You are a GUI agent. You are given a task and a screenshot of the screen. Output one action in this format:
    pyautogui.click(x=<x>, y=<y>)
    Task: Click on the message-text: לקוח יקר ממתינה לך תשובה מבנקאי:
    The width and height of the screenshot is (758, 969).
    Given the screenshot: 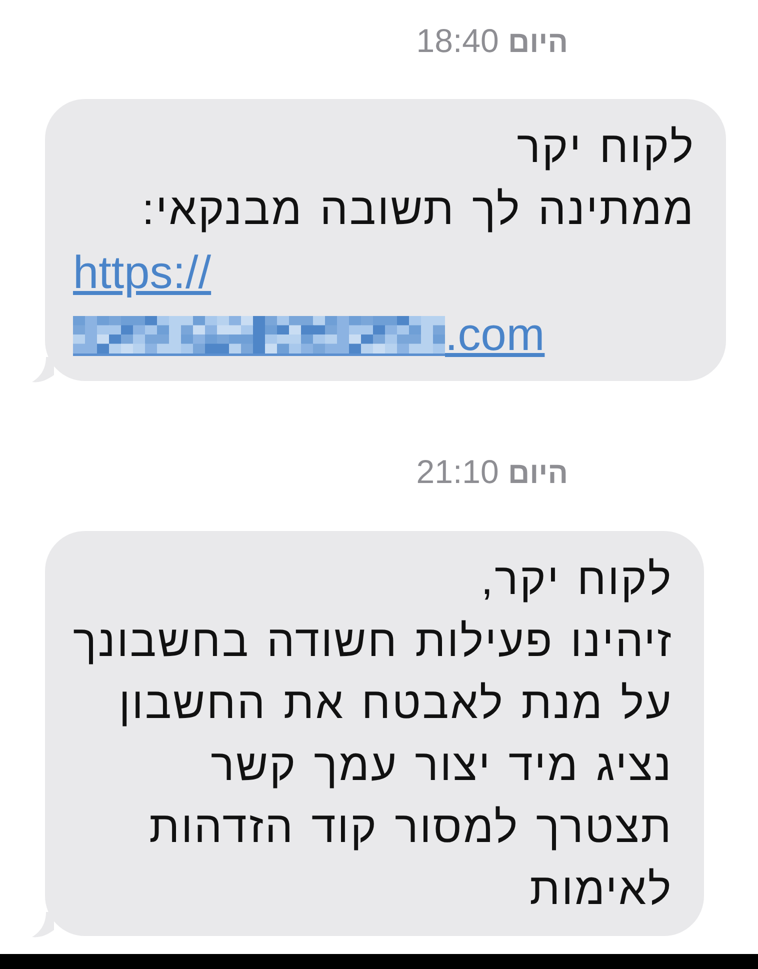 What is the action you would take?
    pyautogui.click(x=417, y=179)
    